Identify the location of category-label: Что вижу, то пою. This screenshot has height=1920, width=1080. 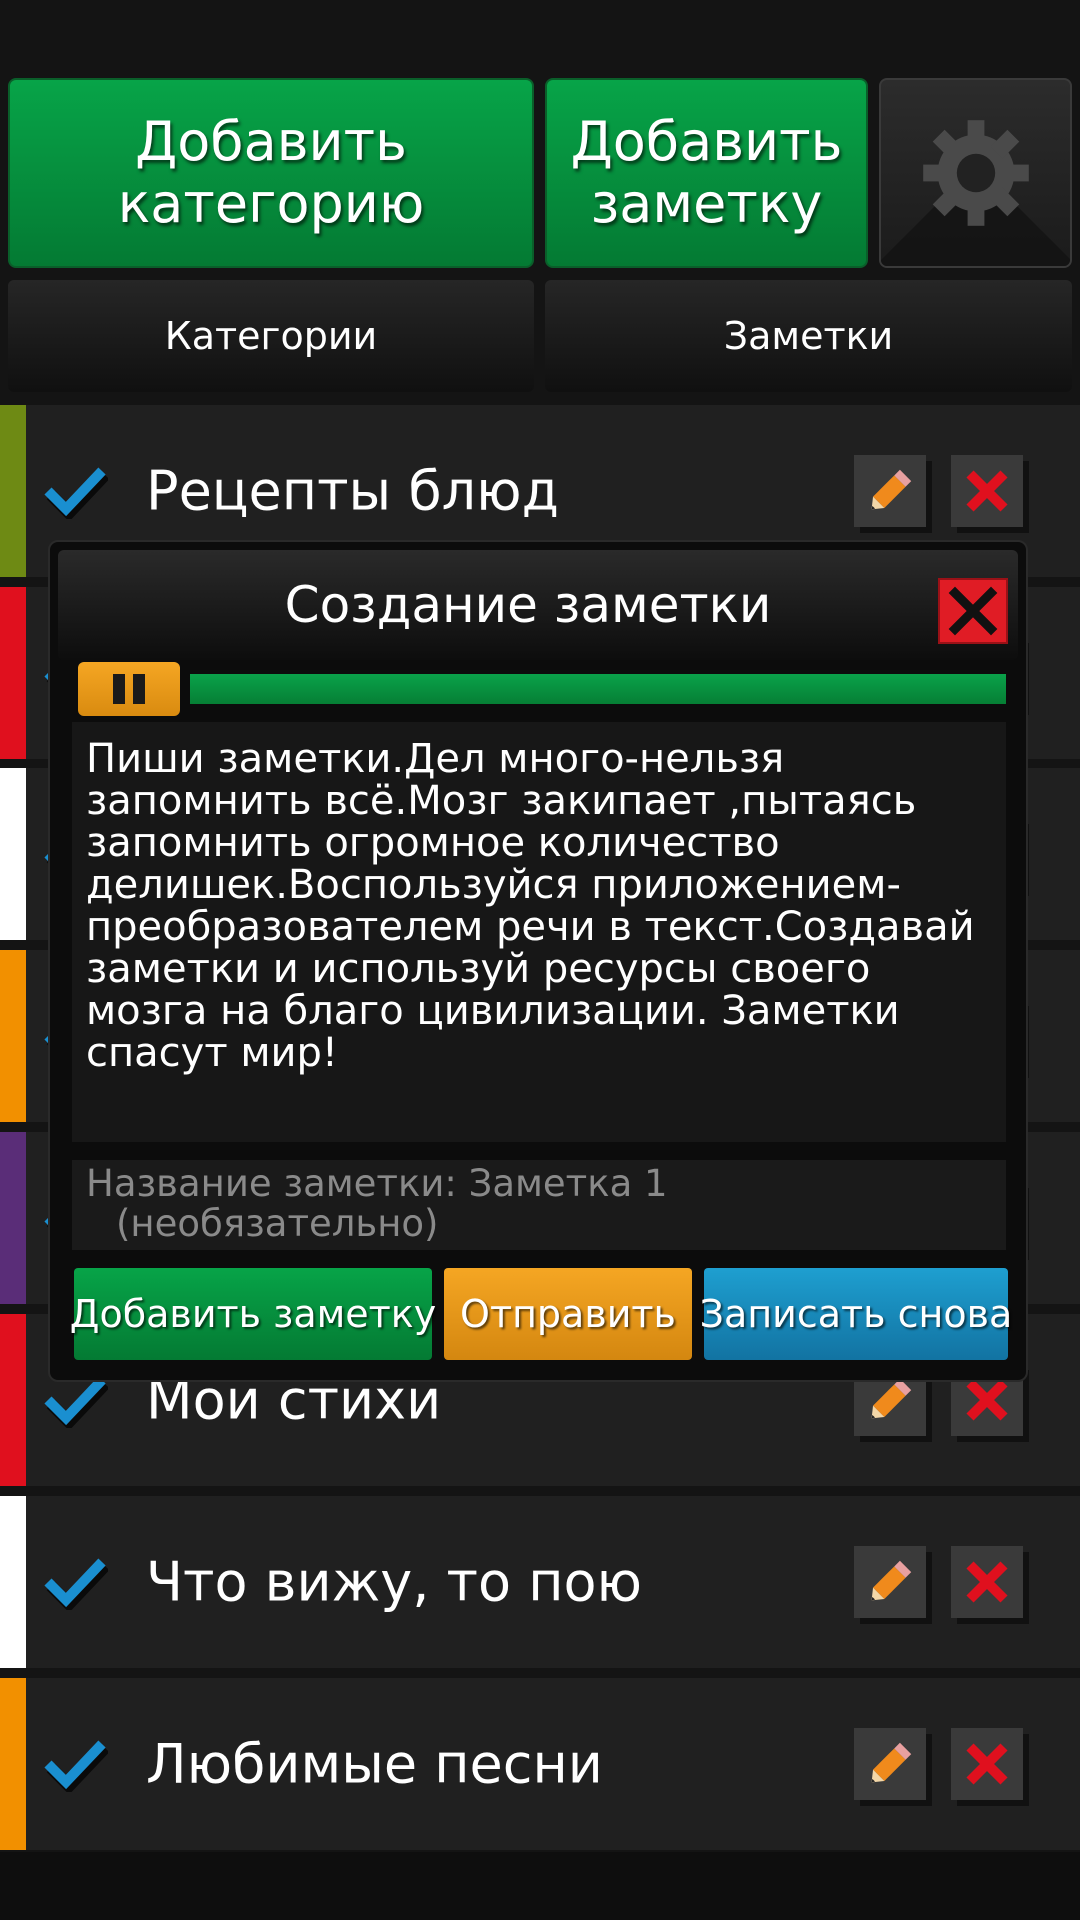
(394, 1582).